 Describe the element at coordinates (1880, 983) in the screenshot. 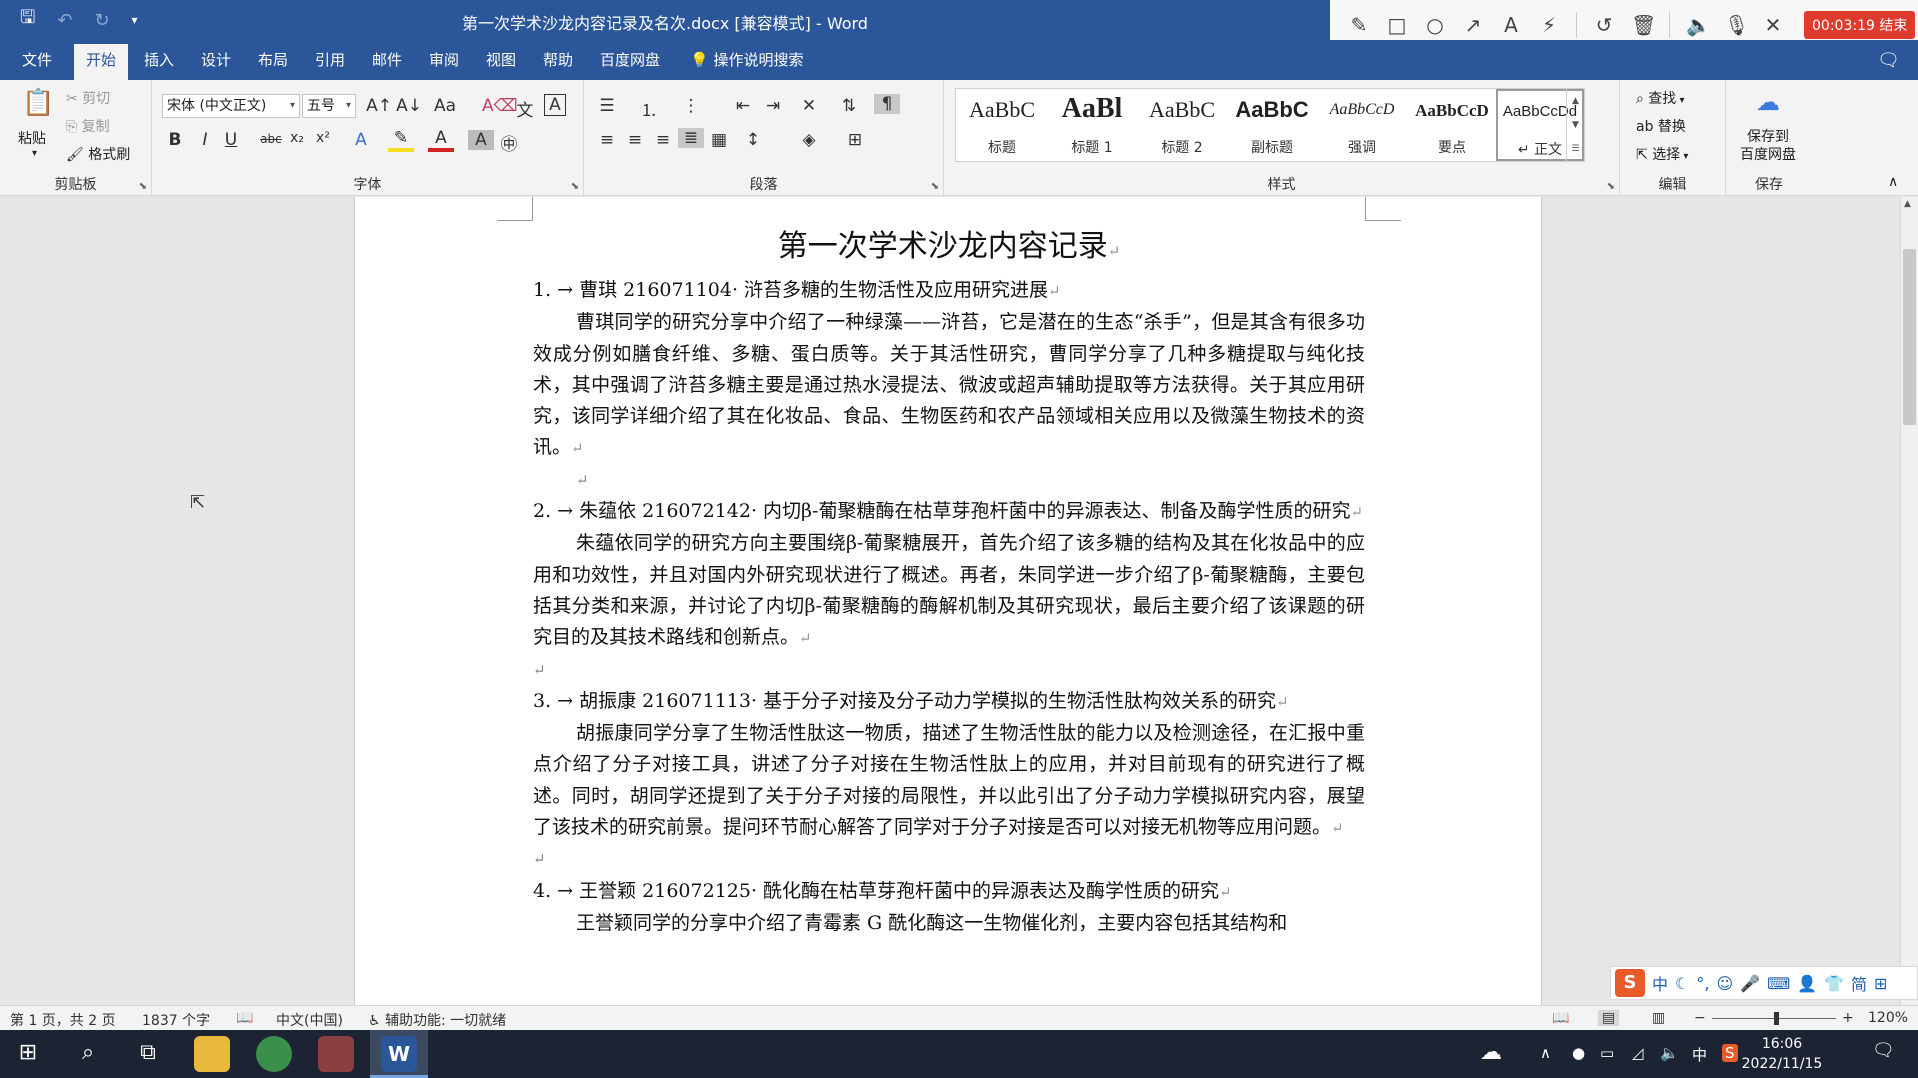

I see `grid-icon: ⊞` at that location.